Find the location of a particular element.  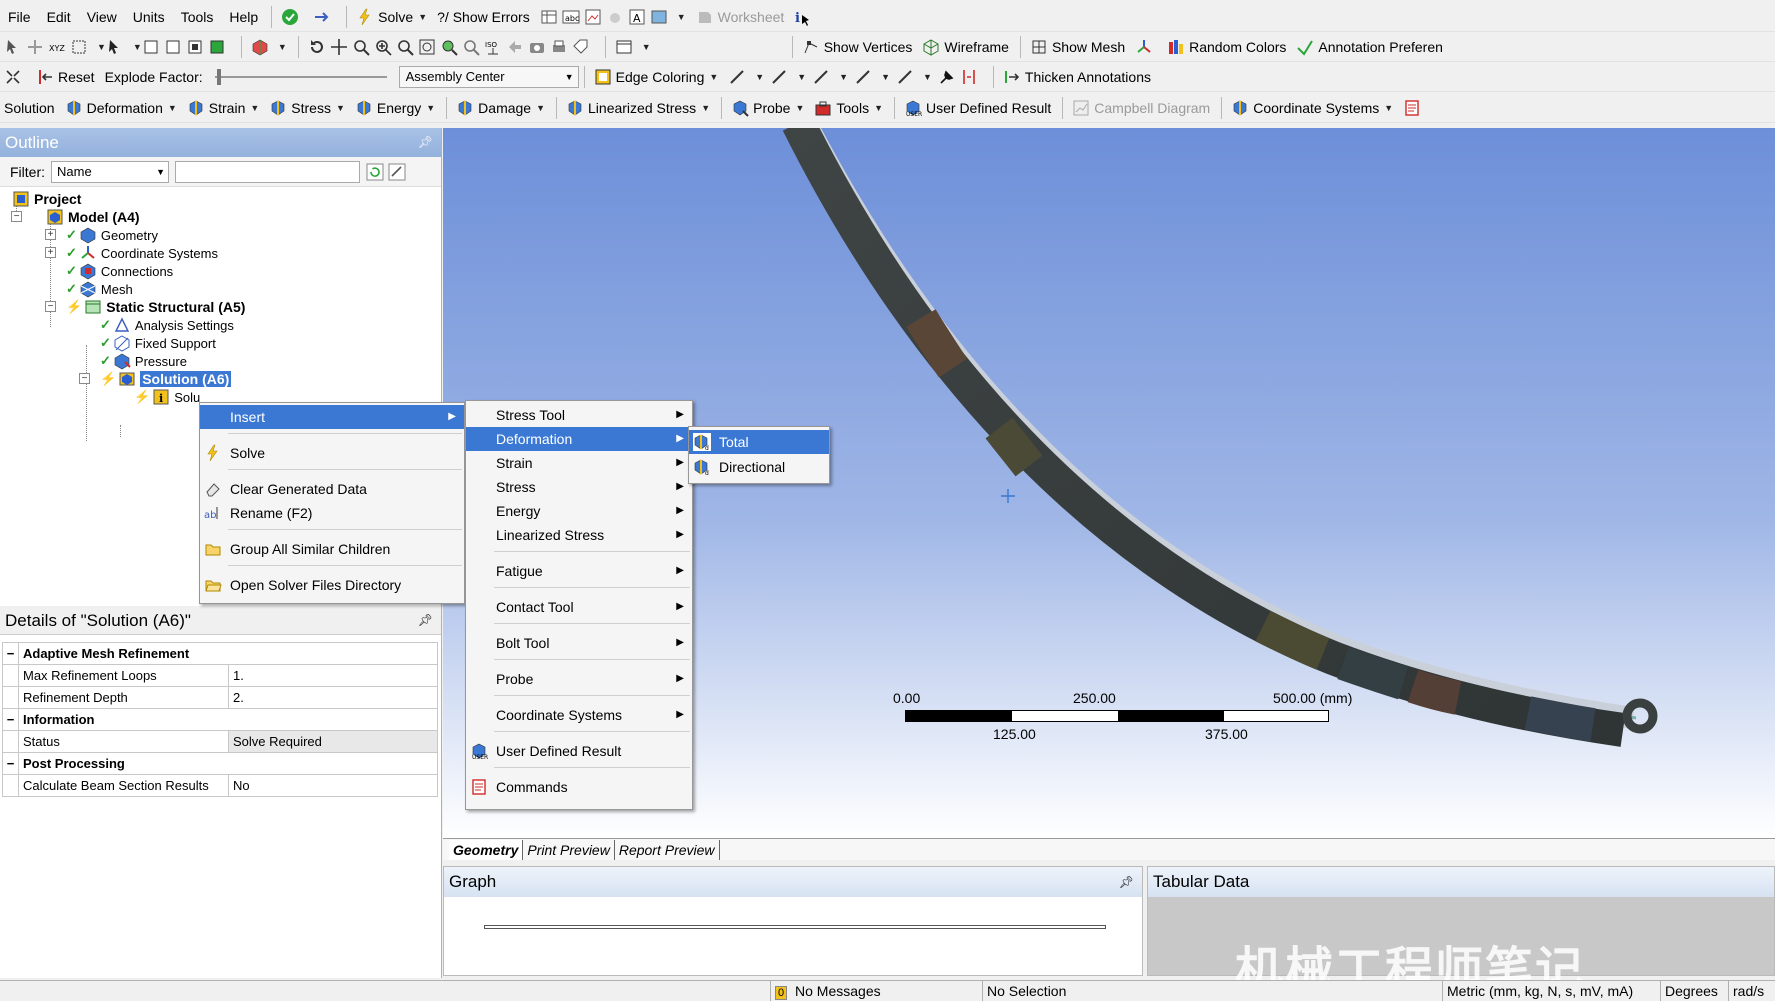

tree-solution-information: ⚡ i Solu is located at coordinates (167, 397).